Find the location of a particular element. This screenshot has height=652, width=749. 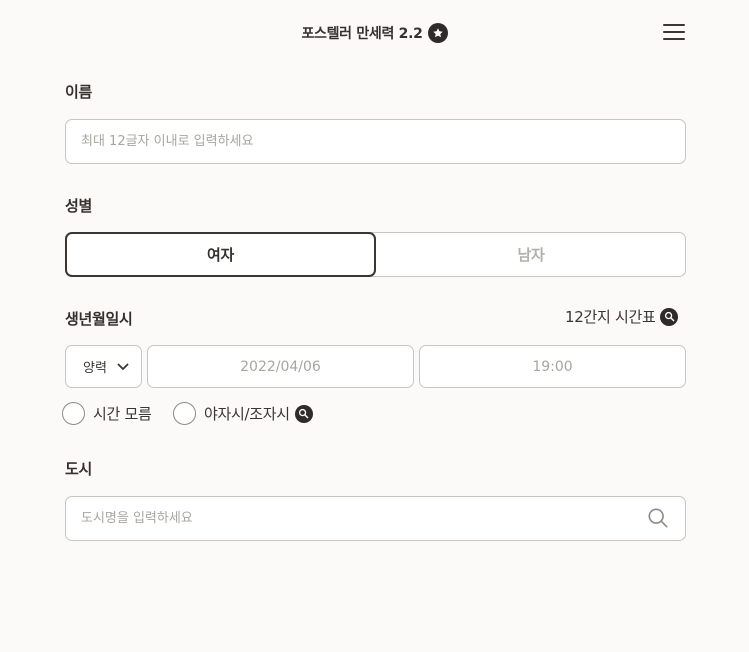

zodiac-time-table-label: 12간지 시간표 is located at coordinates (610, 317).